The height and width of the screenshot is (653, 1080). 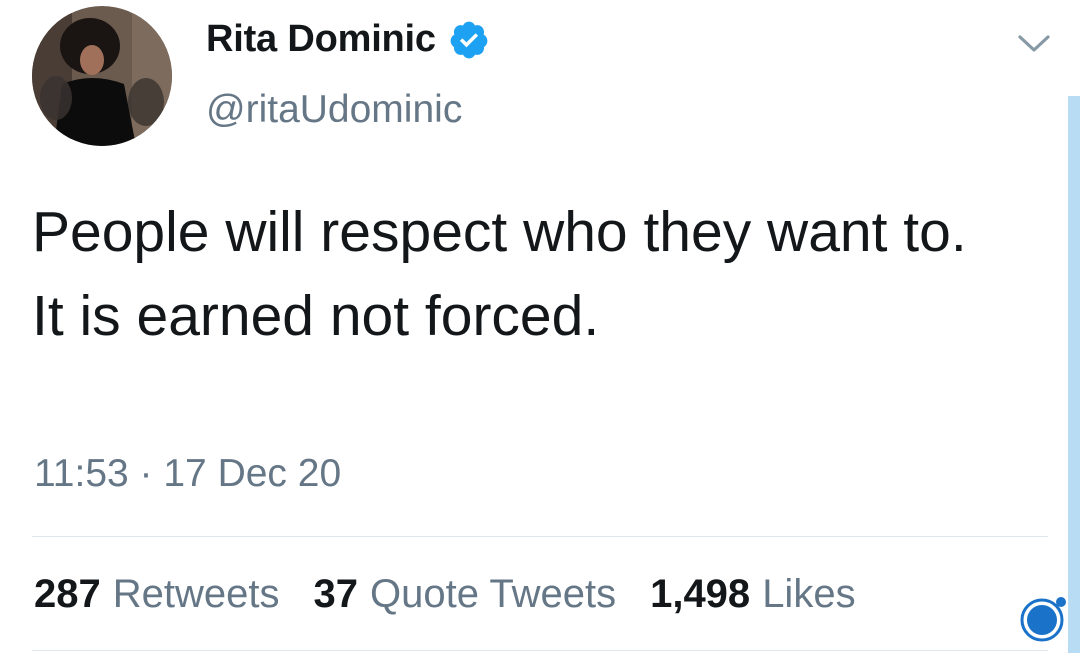 What do you see at coordinates (316, 316) in the screenshot?
I see `tweet-text-line: It is earned not forced.` at bounding box center [316, 316].